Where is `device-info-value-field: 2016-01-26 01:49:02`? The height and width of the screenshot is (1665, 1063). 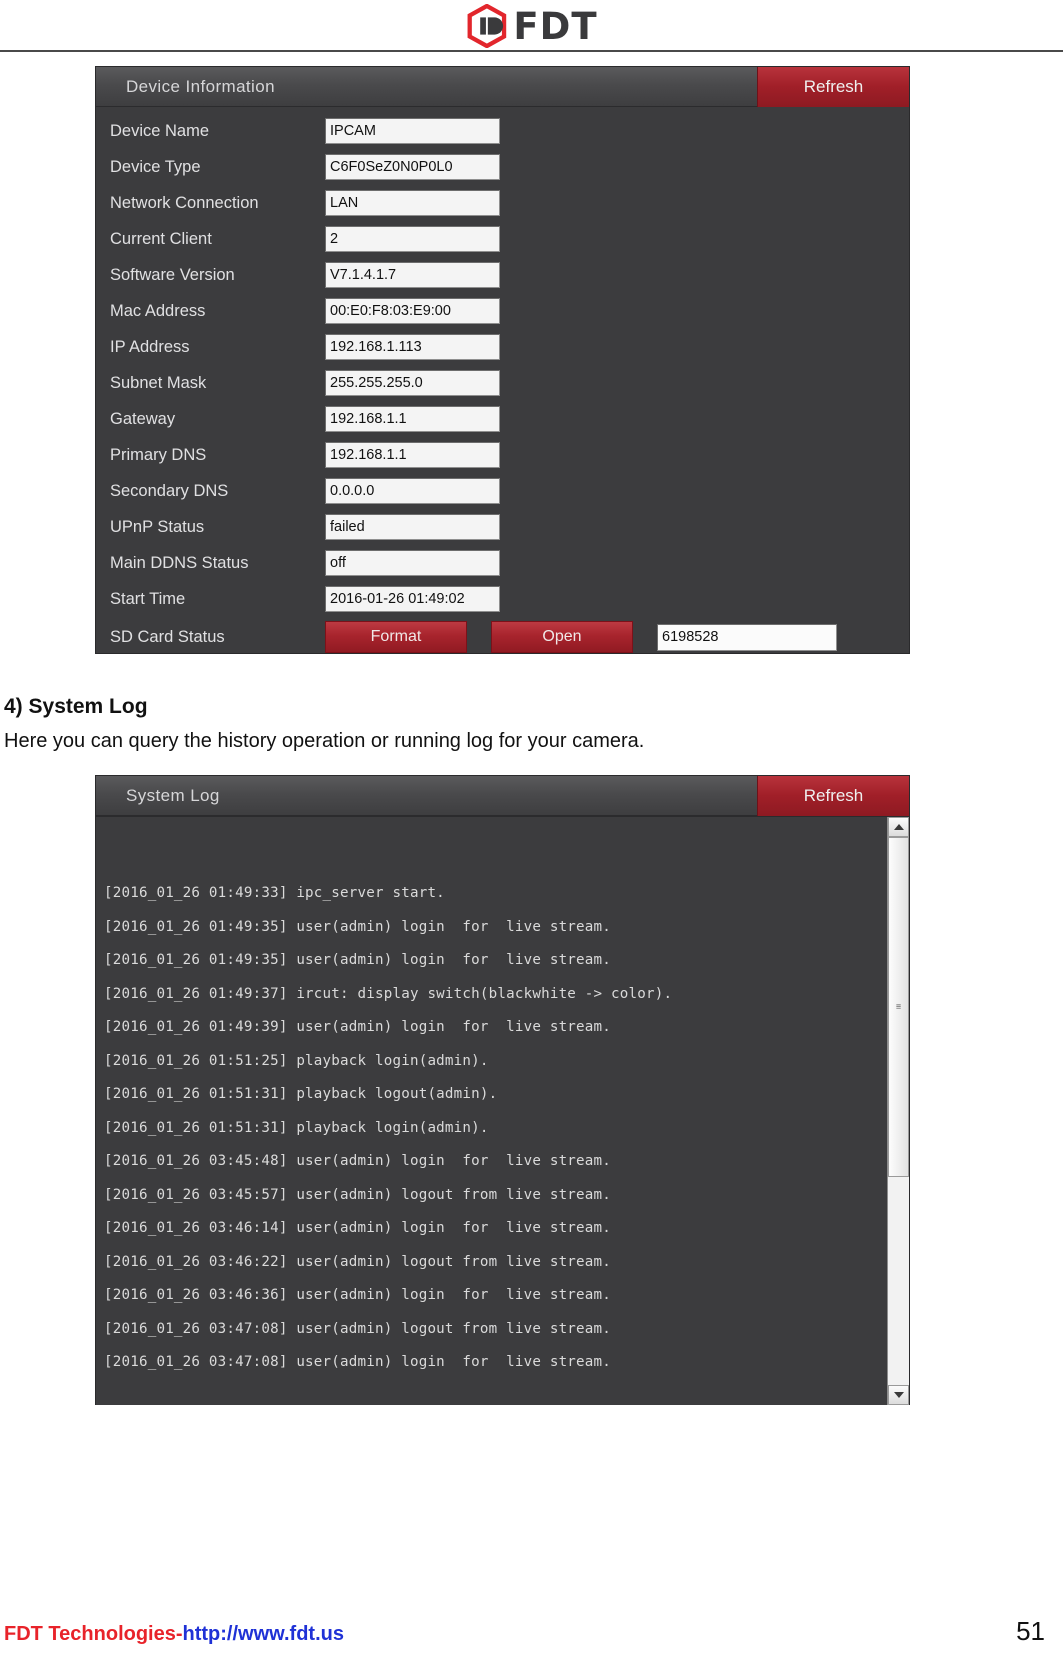
device-info-value-field: 2016-01-26 01:49:02 is located at coordinates (412, 599).